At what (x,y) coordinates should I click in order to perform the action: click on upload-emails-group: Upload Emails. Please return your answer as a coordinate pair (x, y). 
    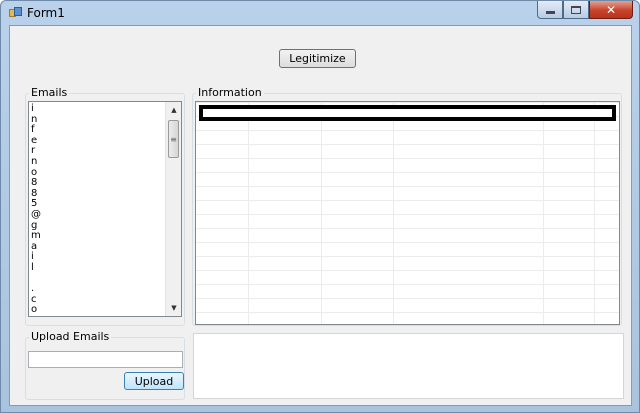
    Looking at the image, I should click on (105, 365).